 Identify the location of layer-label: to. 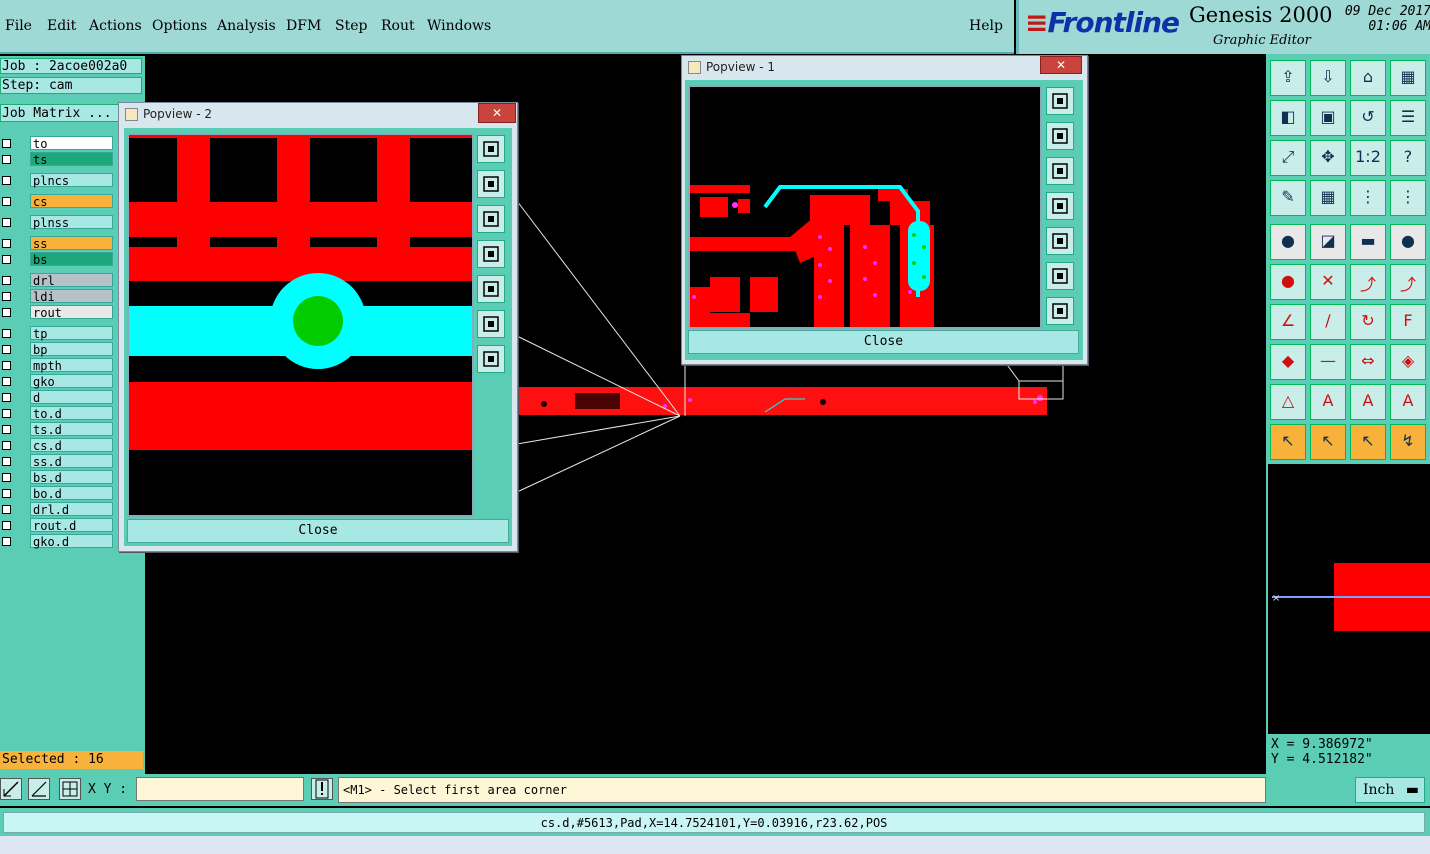
(71, 143).